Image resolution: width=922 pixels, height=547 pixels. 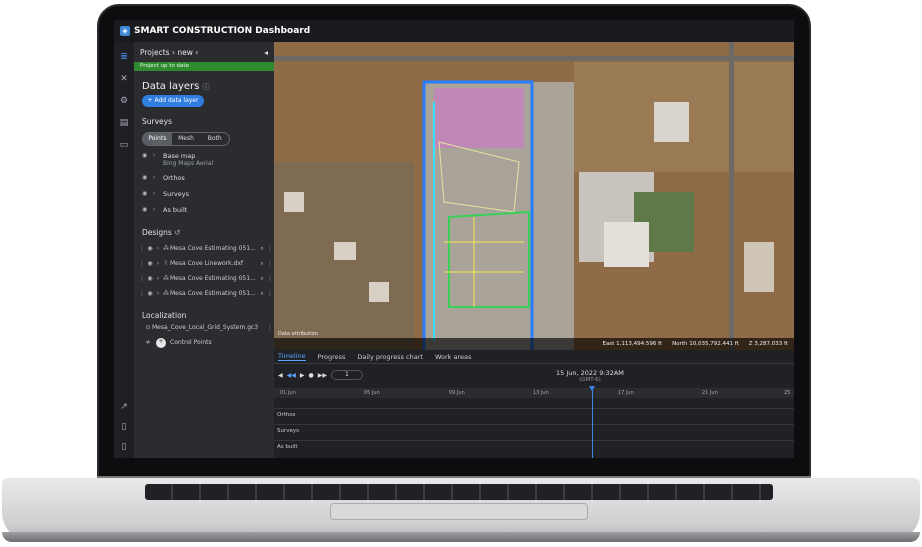 What do you see at coordinates (632, 344) in the screenshot?
I see `coord-east: East 1,113,494.596 ft` at bounding box center [632, 344].